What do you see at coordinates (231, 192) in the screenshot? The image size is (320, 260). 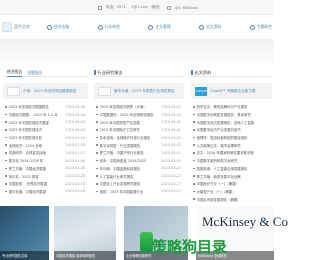 I see `list-item: 大模型产业（一）（摘要）` at bounding box center [231, 192].